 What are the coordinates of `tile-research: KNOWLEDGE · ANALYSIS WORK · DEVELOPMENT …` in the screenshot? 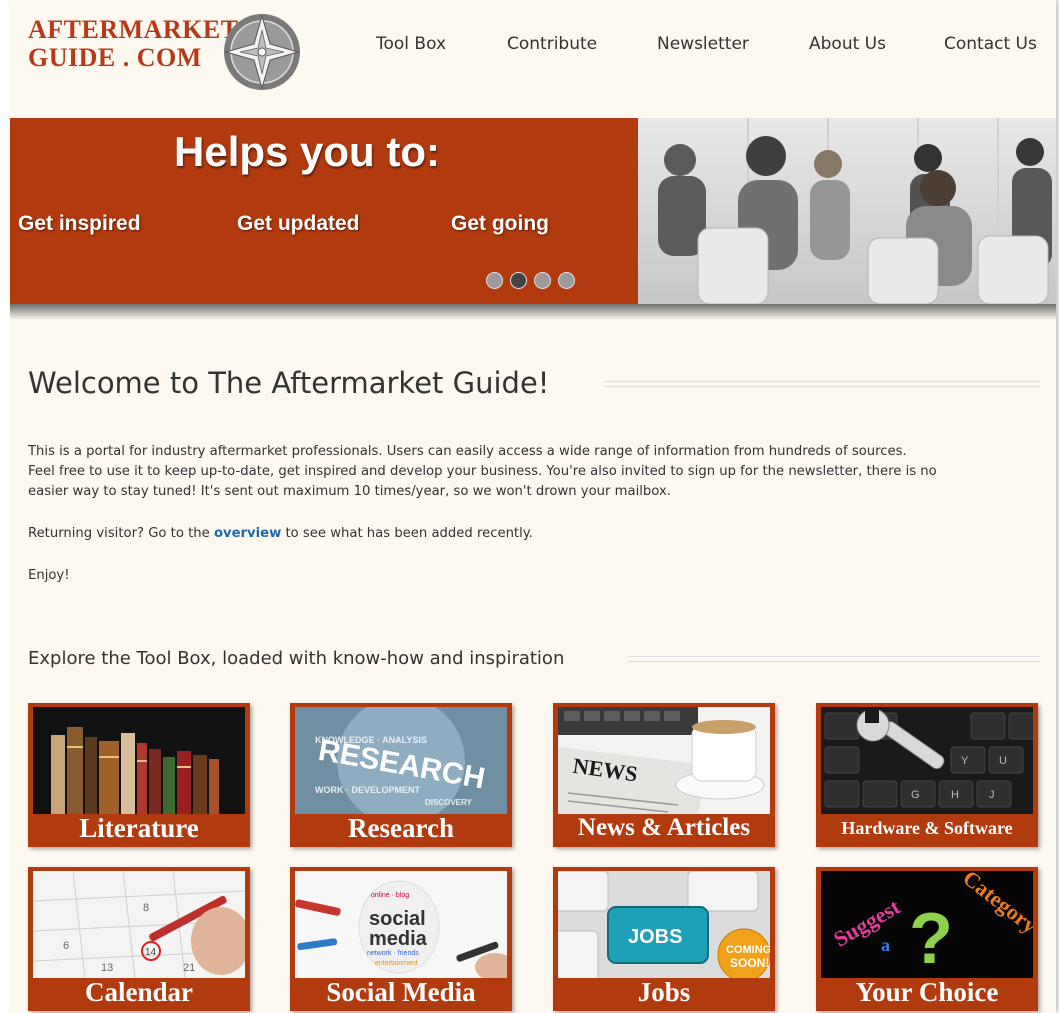 It's located at (401, 775).